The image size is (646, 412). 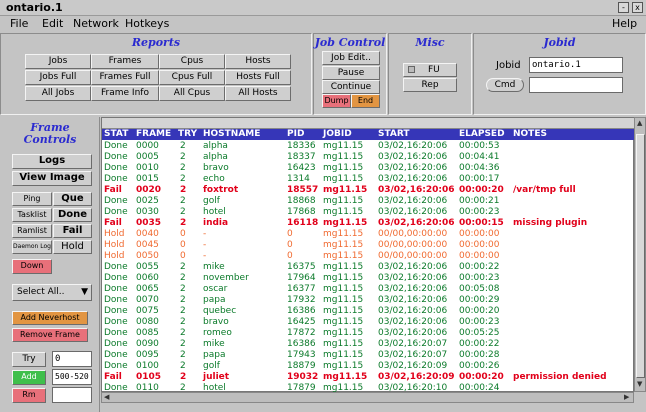 What do you see at coordinates (215, 289) in the screenshot?
I see `cell-host: oscar` at bounding box center [215, 289].